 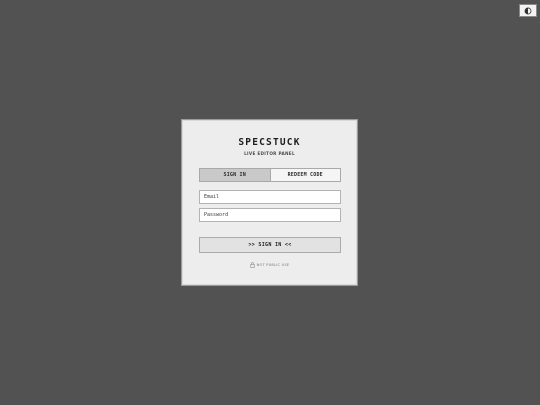 I want to click on tab-redeem-code: REDEEM CODE, so click(x=306, y=175).